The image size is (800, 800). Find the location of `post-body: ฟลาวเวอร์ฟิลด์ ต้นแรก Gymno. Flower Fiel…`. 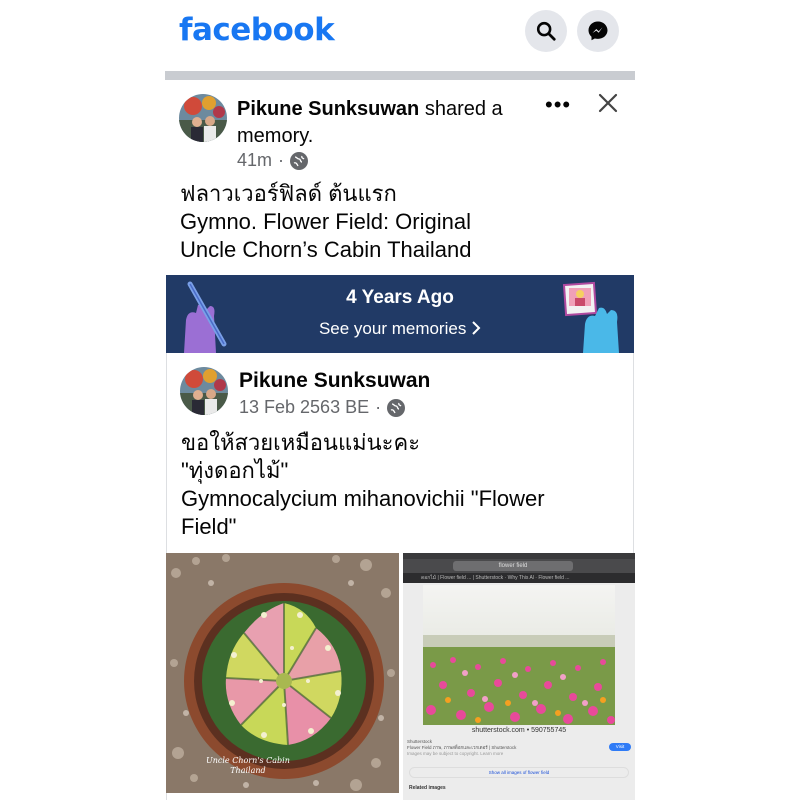

post-body: ฟลาวเวอร์ฟิลด์ ต้นแรก Gymno. Flower Fiel… is located at coordinates (325, 222).